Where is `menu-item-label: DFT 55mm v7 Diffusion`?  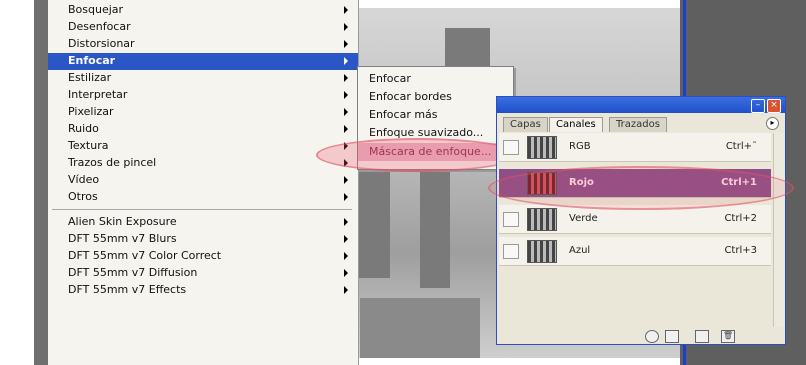 menu-item-label: DFT 55mm v7 Diffusion is located at coordinates (133, 272).